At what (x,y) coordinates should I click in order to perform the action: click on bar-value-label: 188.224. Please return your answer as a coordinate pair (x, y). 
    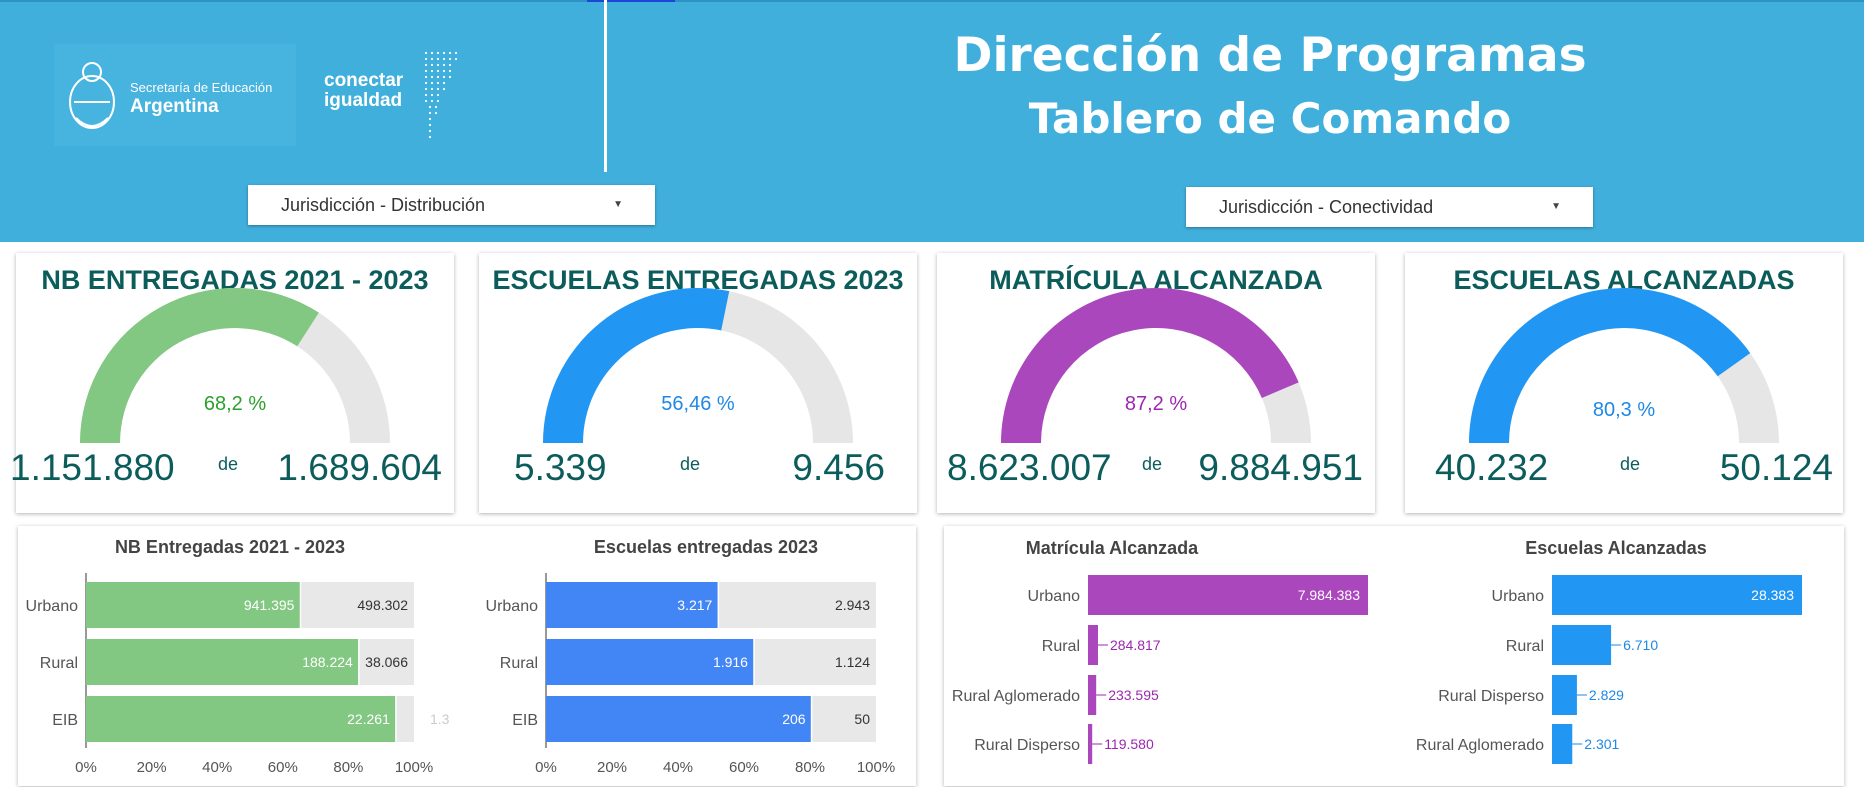
    Looking at the image, I should click on (327, 662).